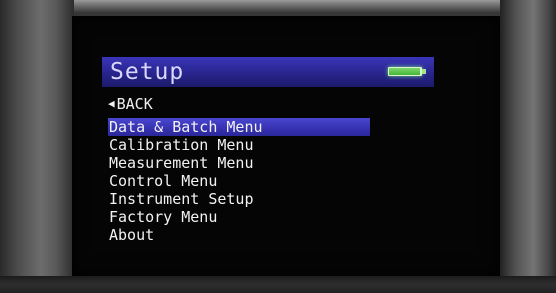 Image resolution: width=556 pixels, height=293 pixels. Describe the element at coordinates (239, 217) in the screenshot. I see `menu-item-factory: Factory Menu` at that location.